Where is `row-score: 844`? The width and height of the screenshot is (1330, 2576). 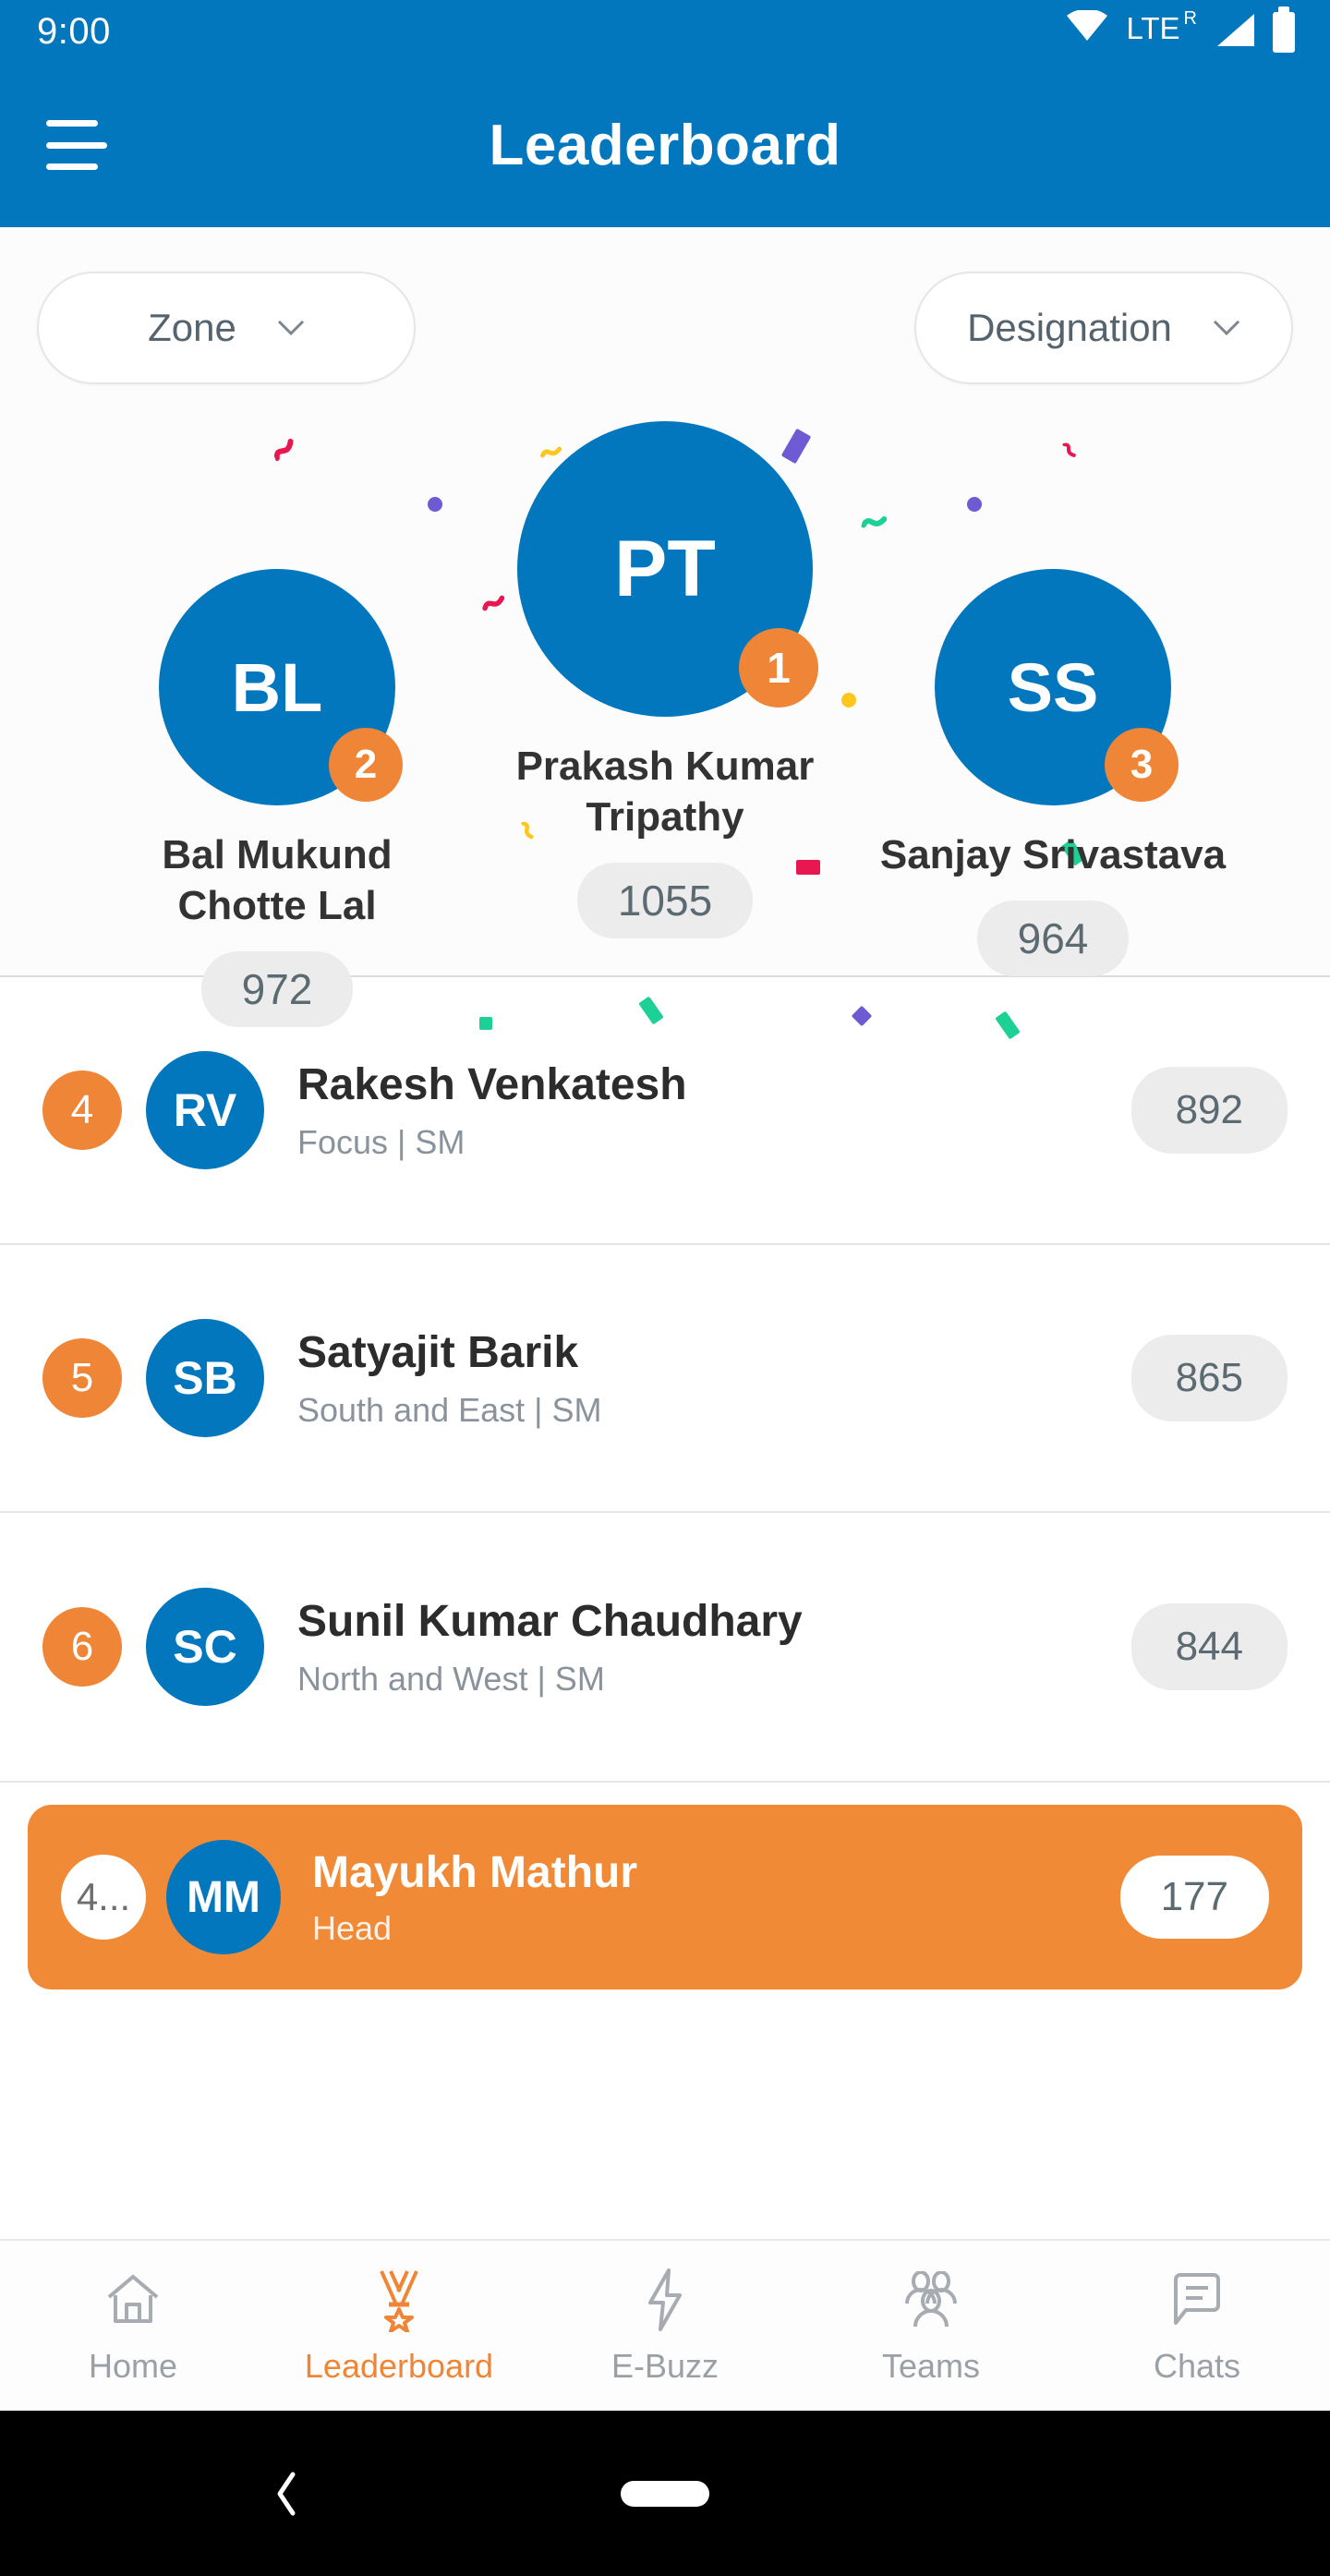
row-score: 844 is located at coordinates (1209, 1646).